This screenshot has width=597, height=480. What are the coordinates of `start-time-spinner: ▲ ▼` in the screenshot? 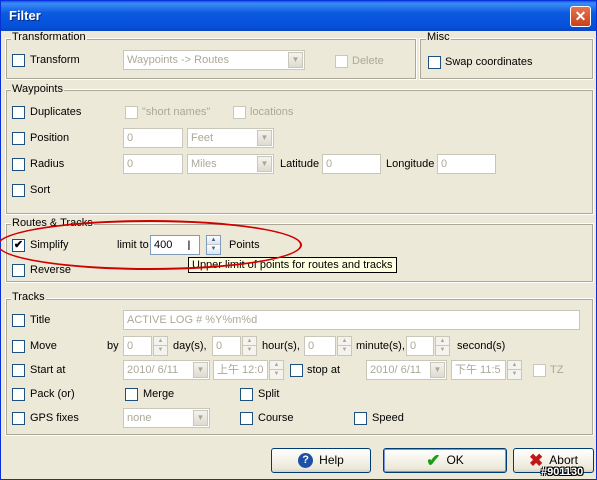 It's located at (276, 370).